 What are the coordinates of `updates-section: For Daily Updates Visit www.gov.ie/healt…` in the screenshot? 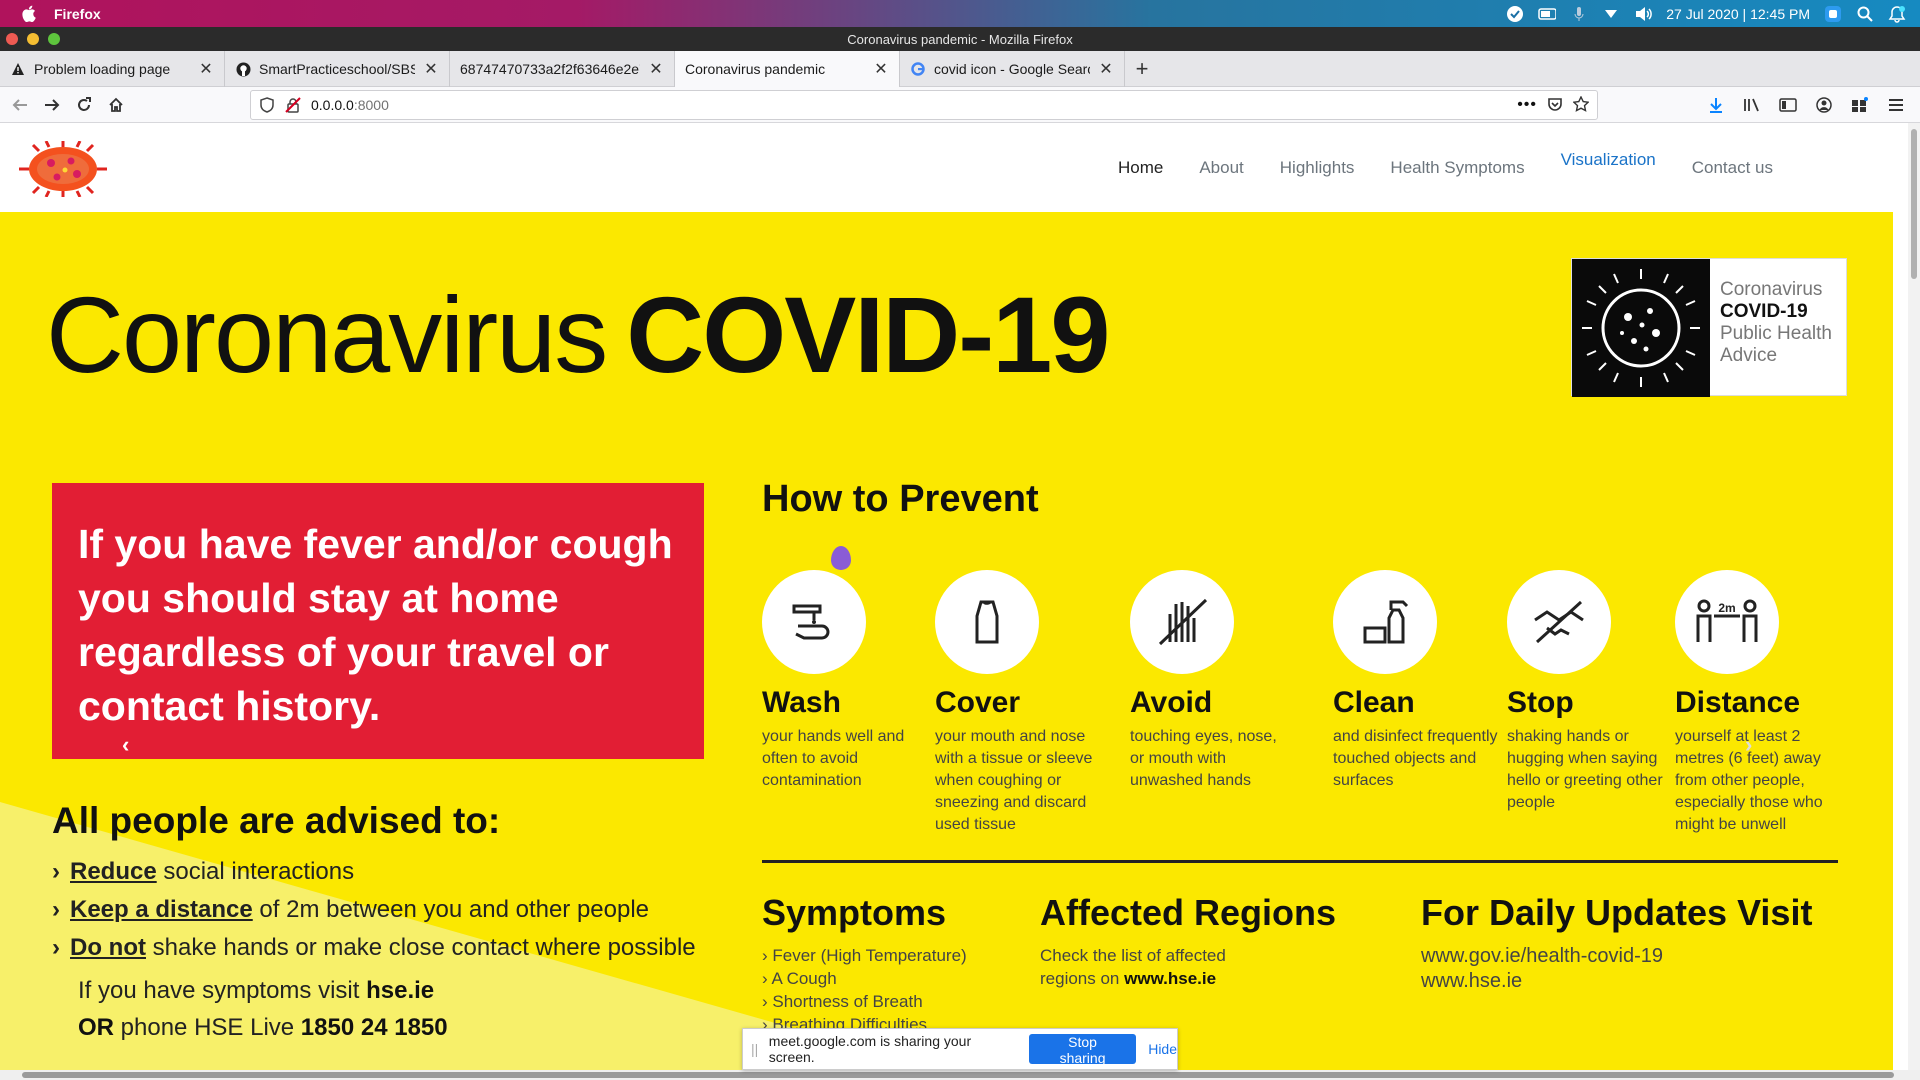 It's located at (1616, 943).